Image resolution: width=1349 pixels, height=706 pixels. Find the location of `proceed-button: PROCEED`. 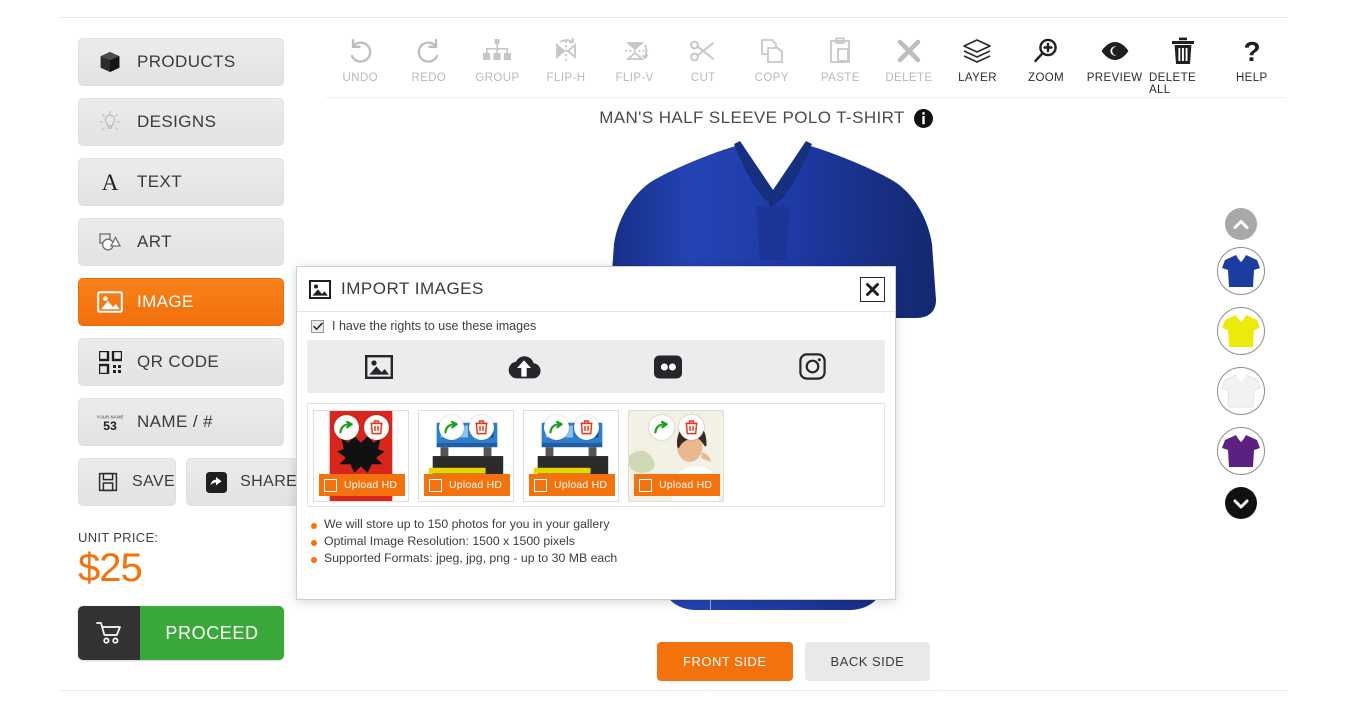

proceed-button: PROCEED is located at coordinates (181, 633).